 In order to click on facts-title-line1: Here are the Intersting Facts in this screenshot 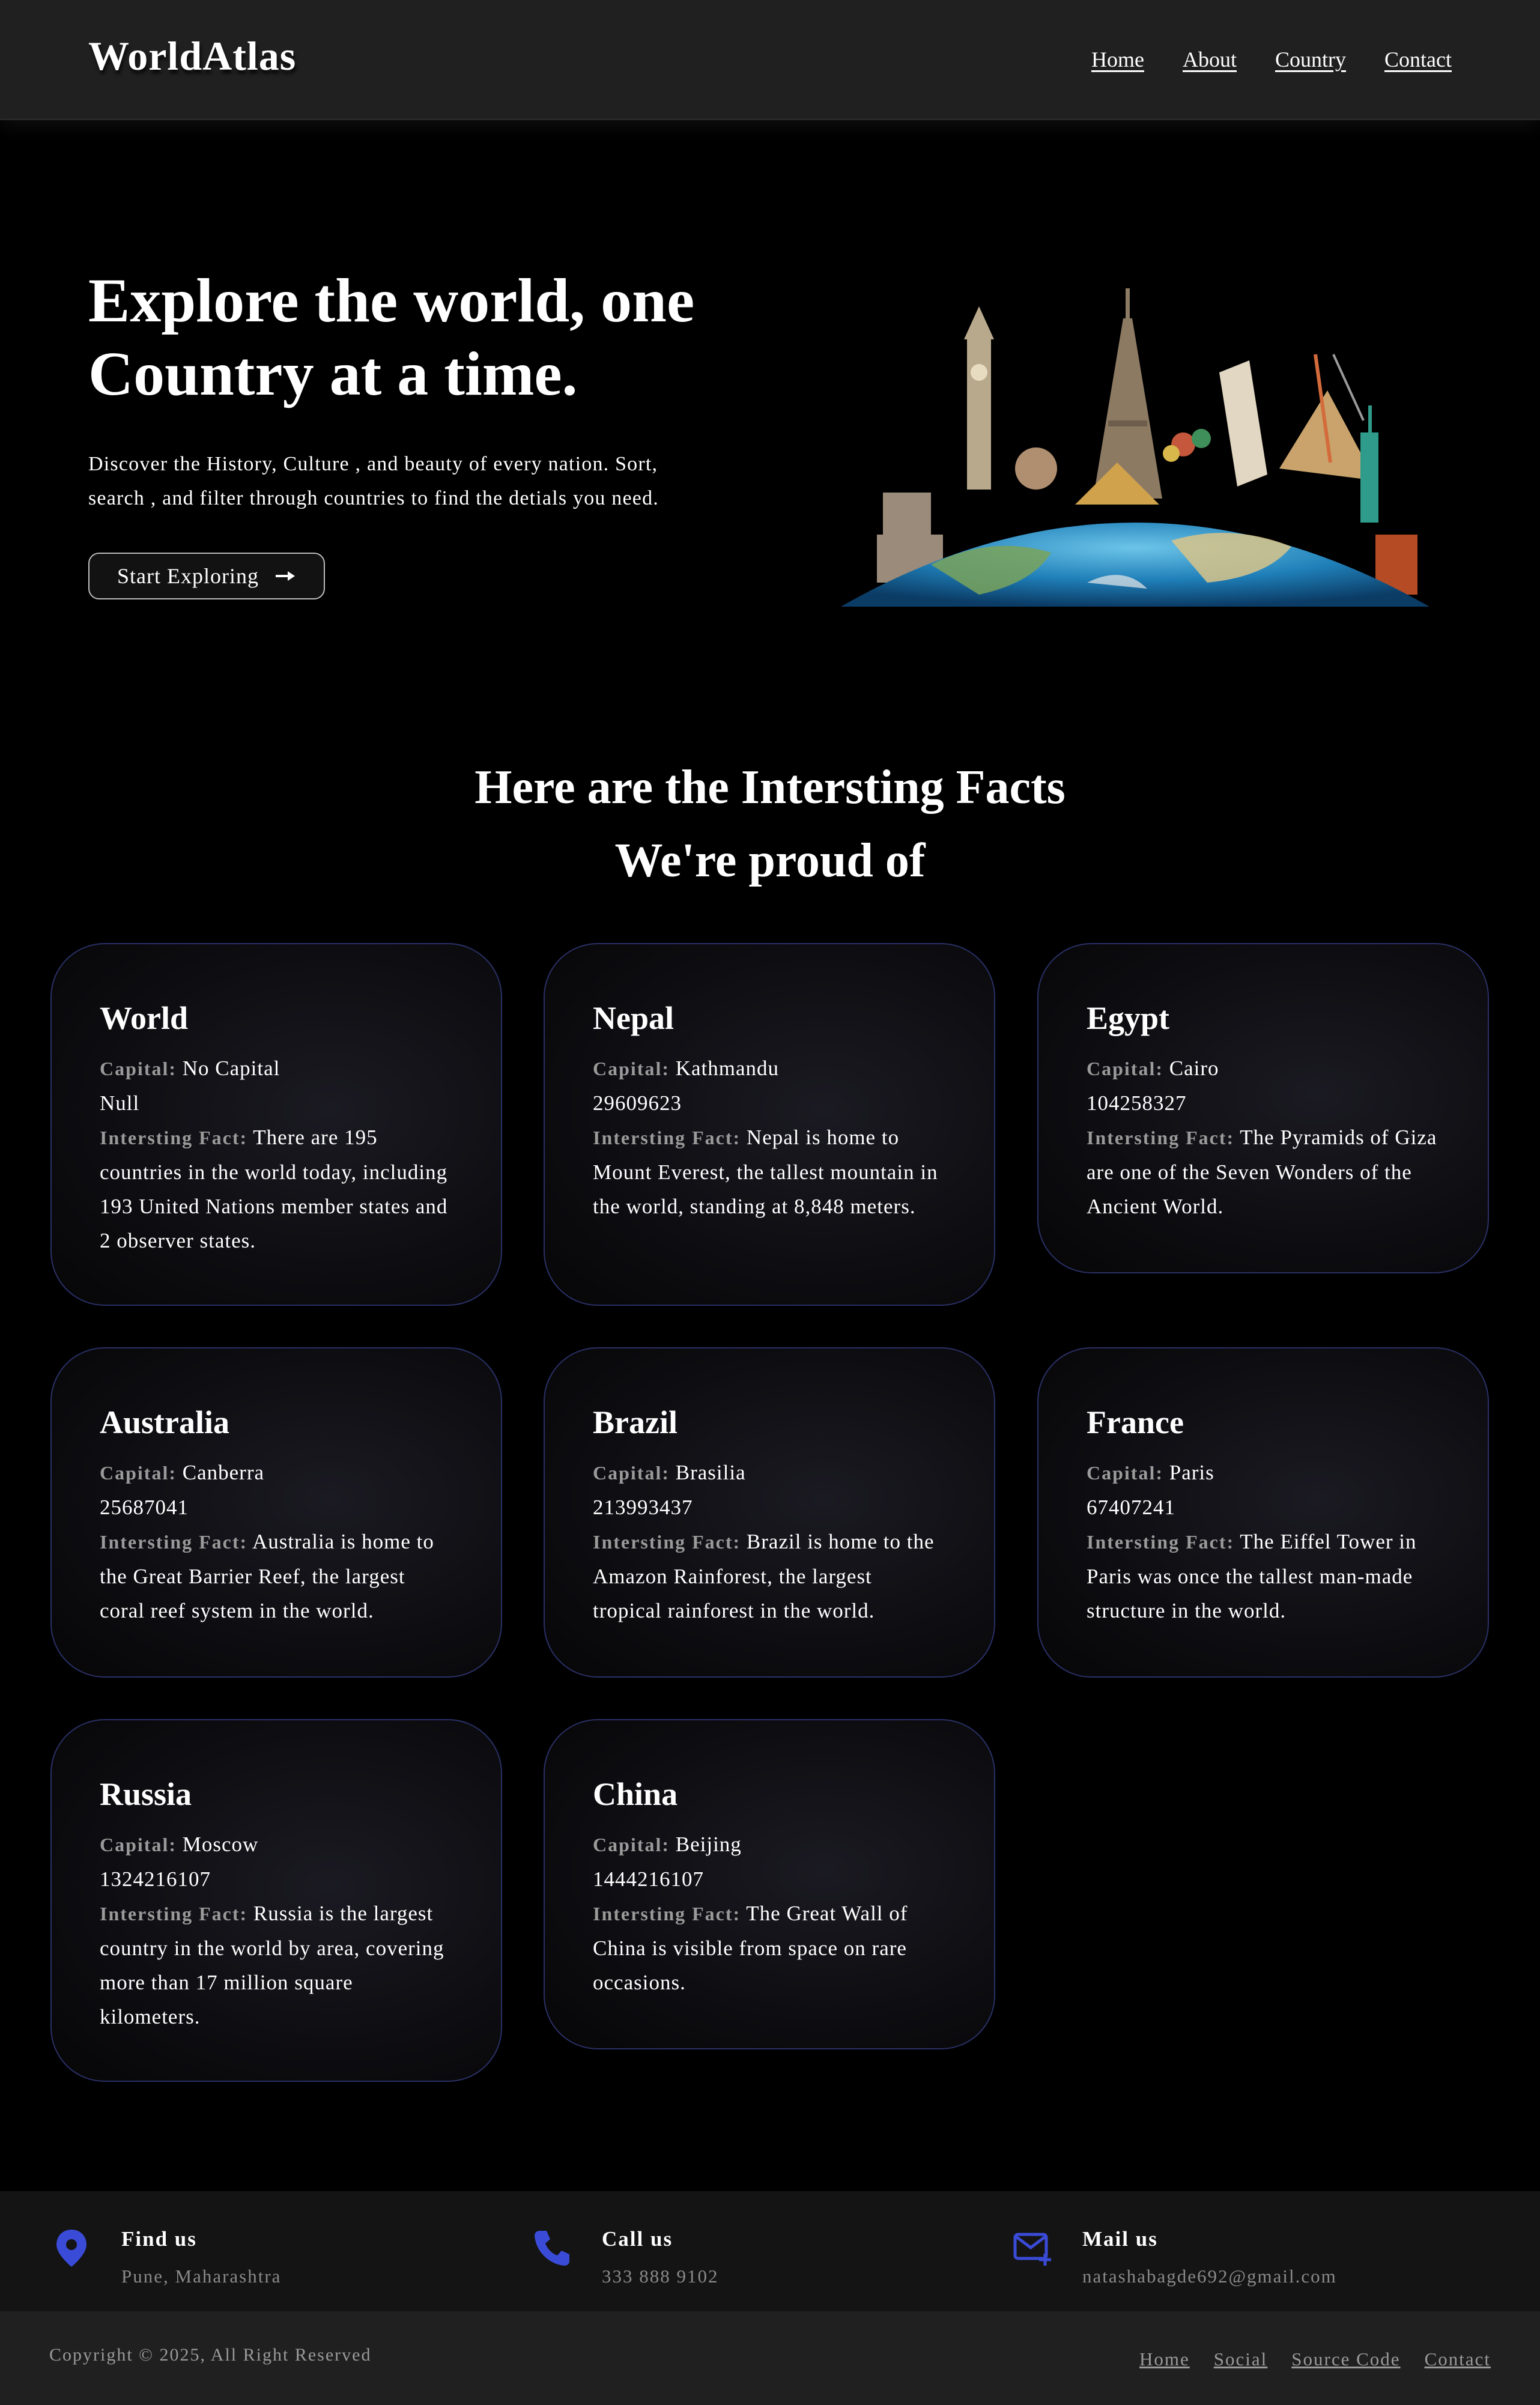, I will do `click(770, 788)`.